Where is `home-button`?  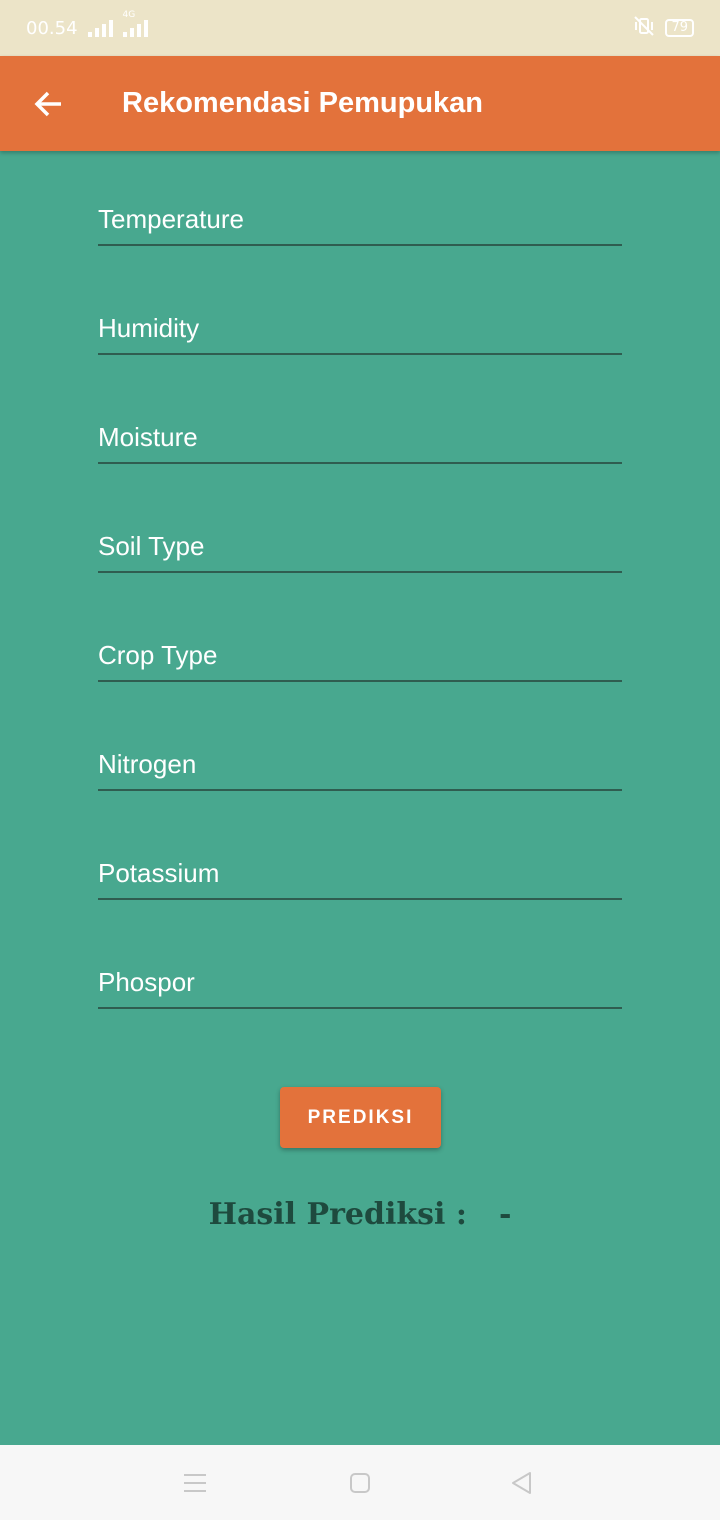
home-button is located at coordinates (360, 1483).